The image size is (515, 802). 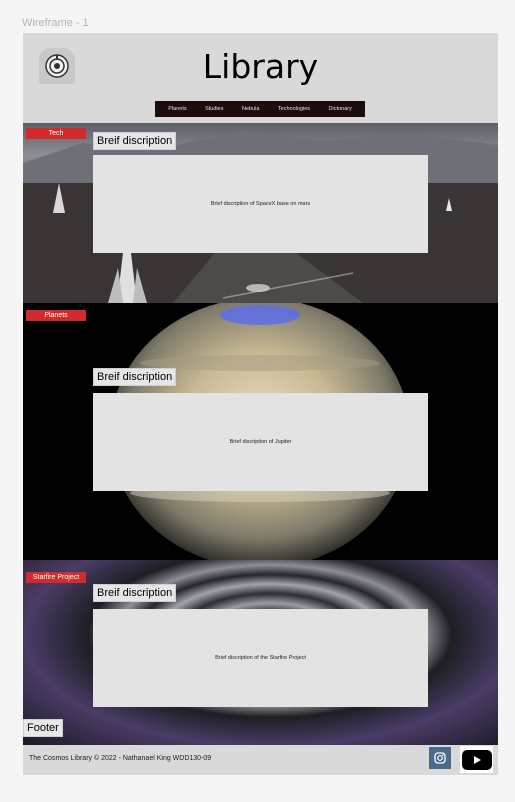 I want to click on frame-label: Wireframe - 1, so click(x=55, y=23).